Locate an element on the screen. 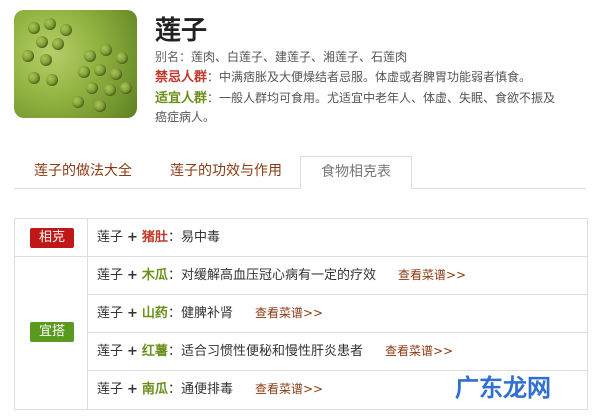 The width and height of the screenshot is (600, 417). suitable-label: 适宜人群 is located at coordinates (181, 98).